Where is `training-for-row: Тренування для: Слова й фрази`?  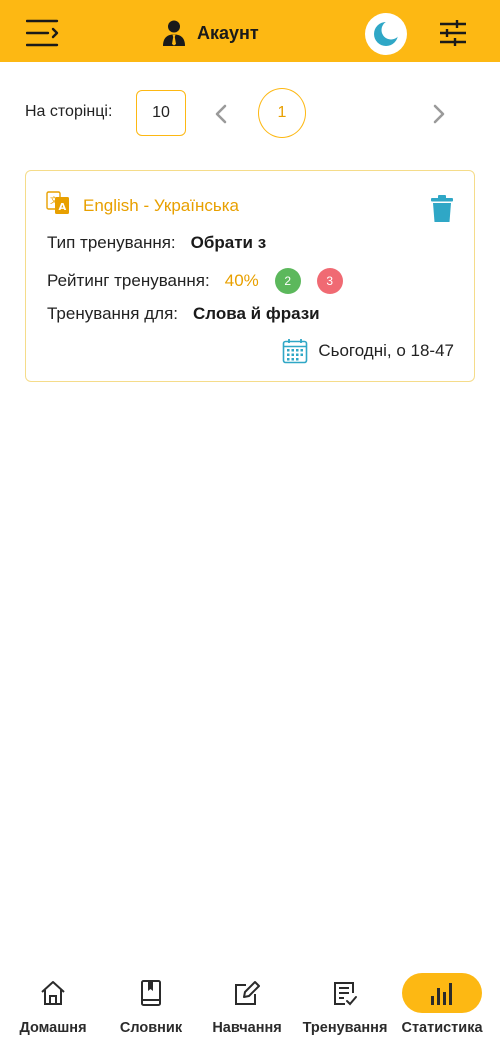 training-for-row: Тренування для: Слова й фрази is located at coordinates (183, 314).